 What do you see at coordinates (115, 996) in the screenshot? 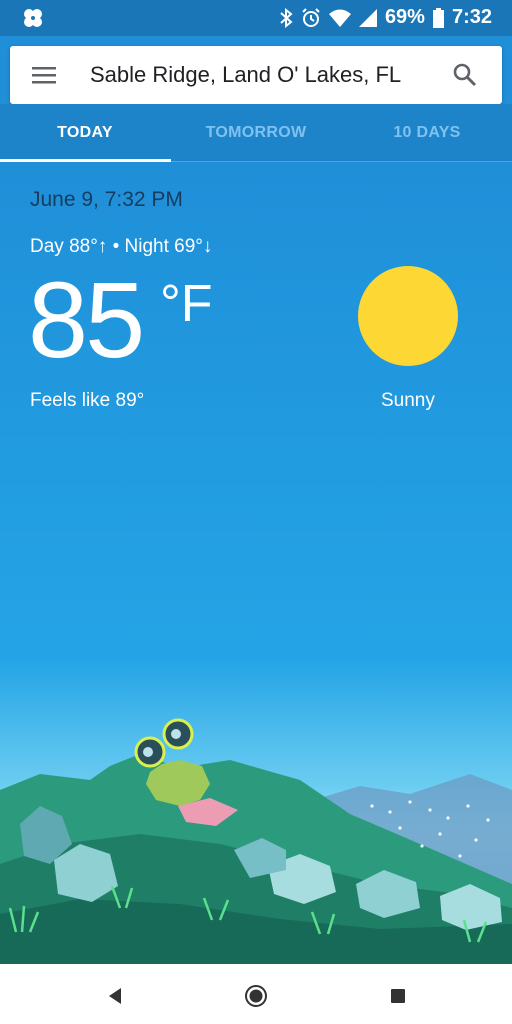
I see `back-icon` at bounding box center [115, 996].